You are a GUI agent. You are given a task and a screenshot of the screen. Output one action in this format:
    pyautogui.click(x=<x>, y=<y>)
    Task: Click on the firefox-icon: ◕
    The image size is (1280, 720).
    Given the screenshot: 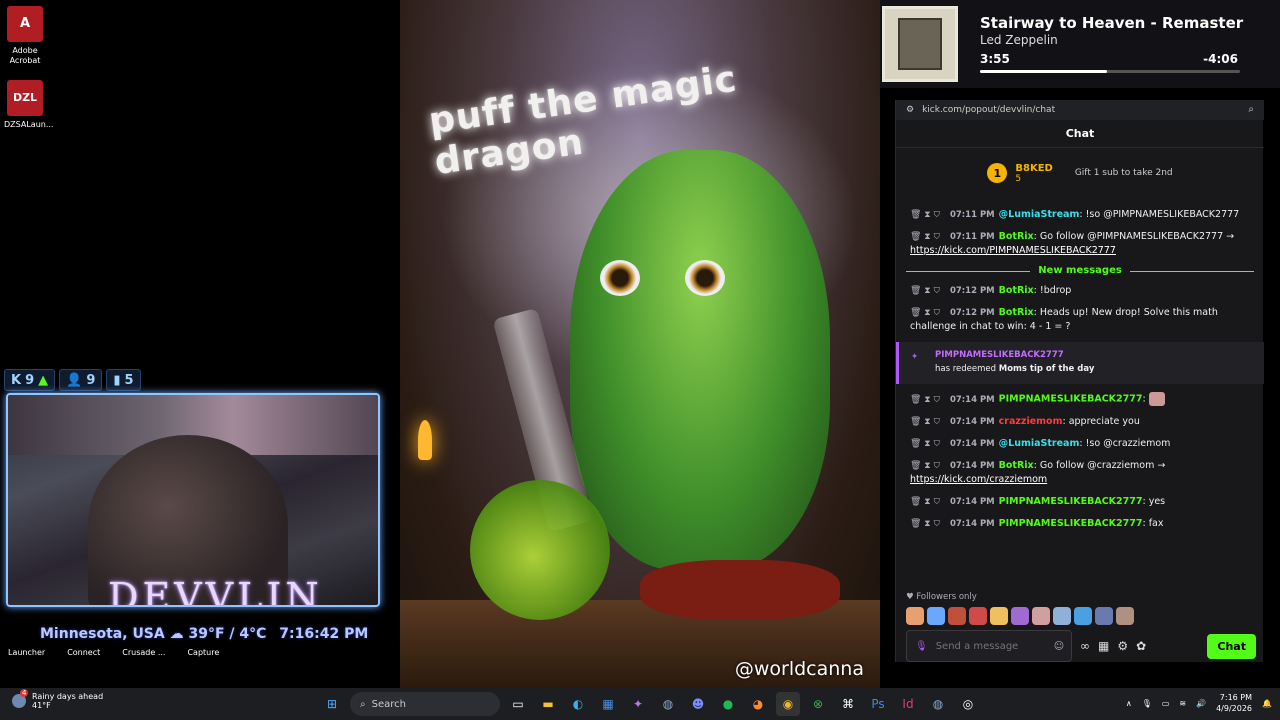 What is the action you would take?
    pyautogui.click(x=758, y=704)
    